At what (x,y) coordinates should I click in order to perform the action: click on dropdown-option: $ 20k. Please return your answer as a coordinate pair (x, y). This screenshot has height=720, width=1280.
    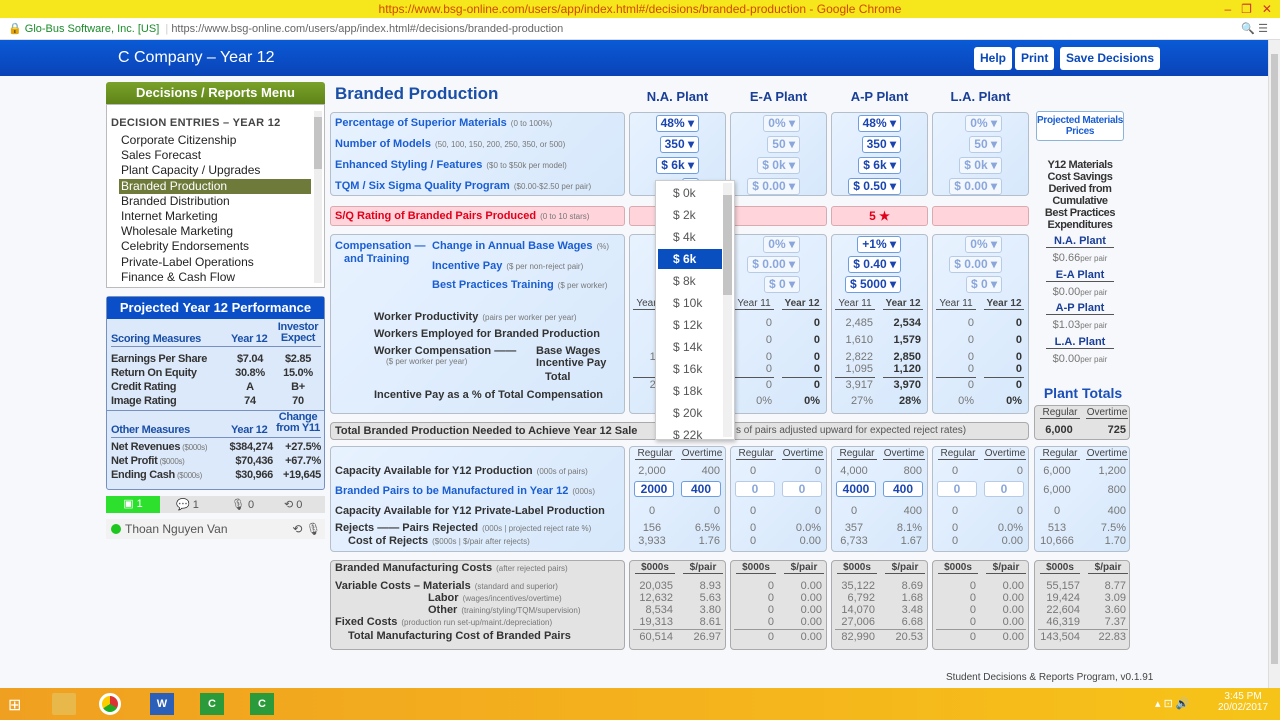
    Looking at the image, I should click on (690, 413).